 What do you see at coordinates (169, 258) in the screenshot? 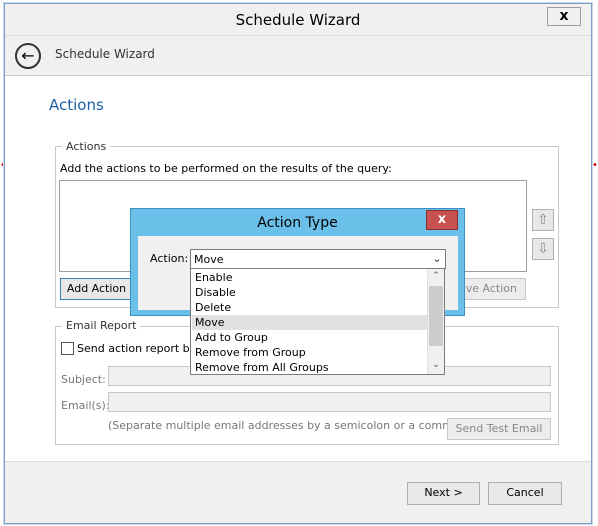
I see `action-label: Action:` at bounding box center [169, 258].